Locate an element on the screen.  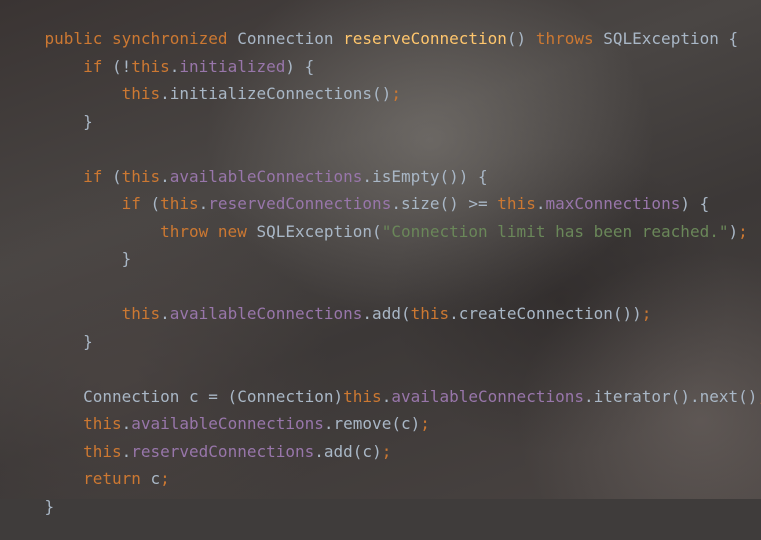
keyword-token: throws is located at coordinates (564, 38).